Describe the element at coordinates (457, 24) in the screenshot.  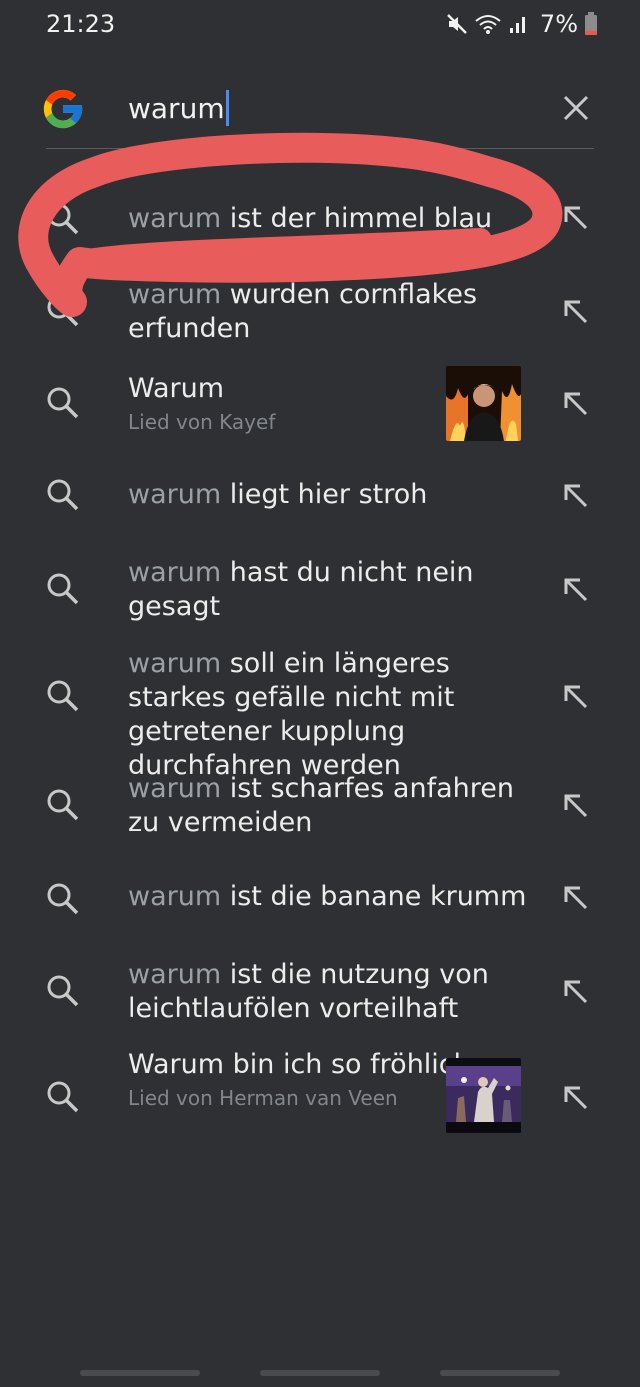
I see `mute-icon` at that location.